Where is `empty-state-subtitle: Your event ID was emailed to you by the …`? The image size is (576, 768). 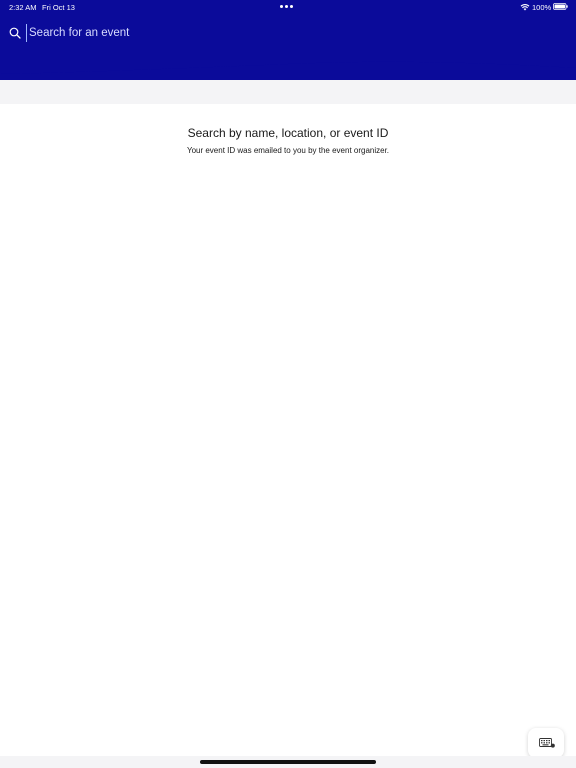 empty-state-subtitle: Your event ID was emailed to you by the … is located at coordinates (288, 150).